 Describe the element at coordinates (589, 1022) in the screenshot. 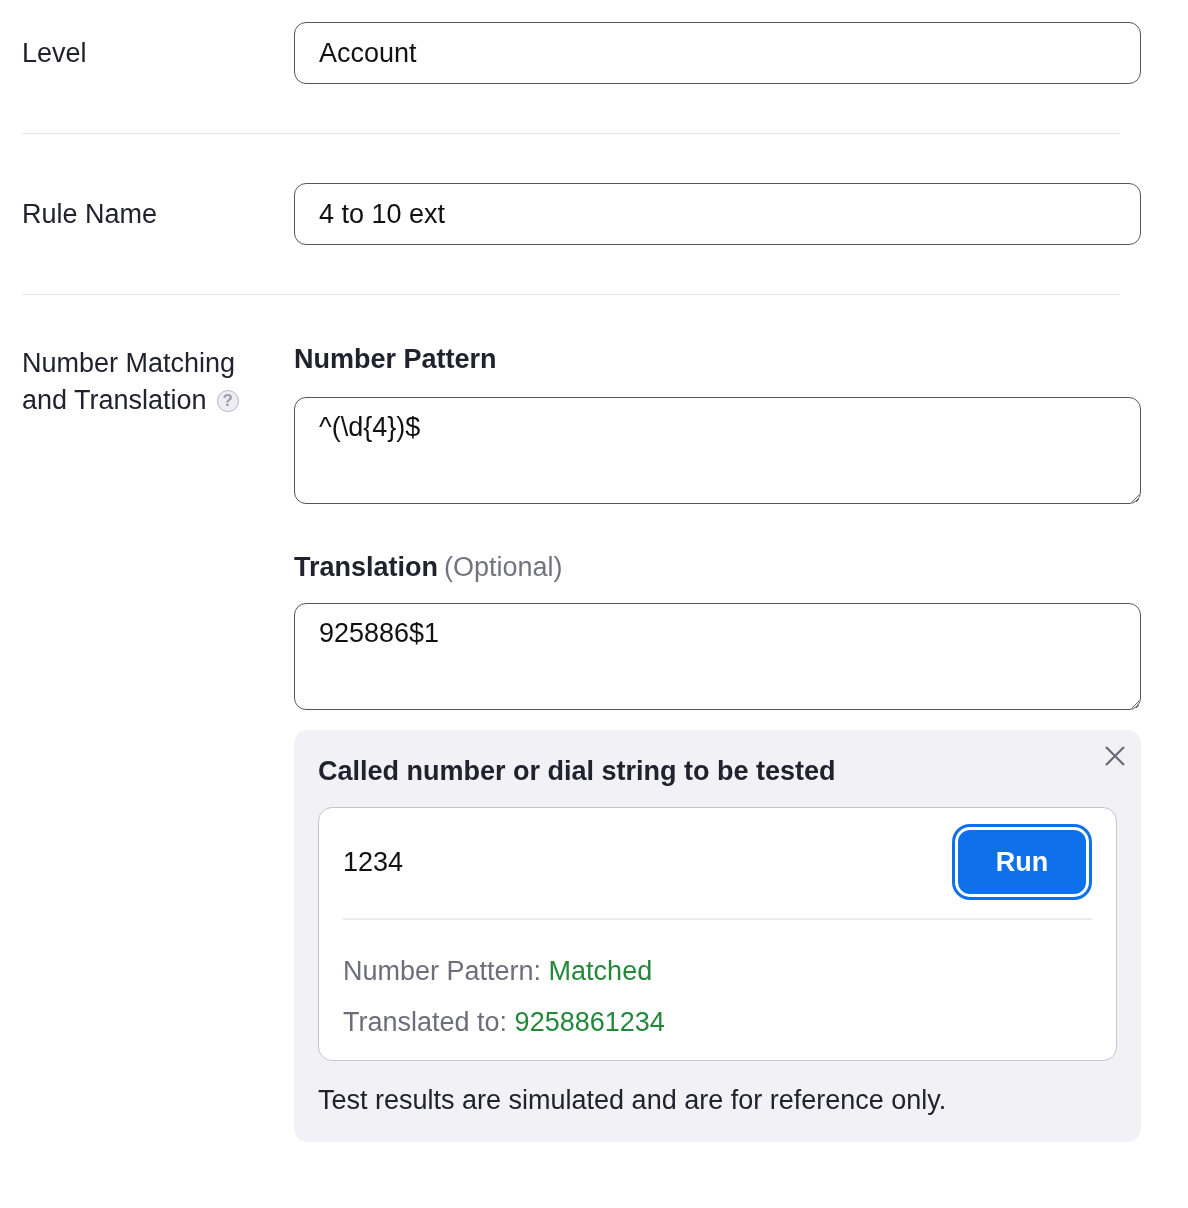

I see `result-value: 9258861234` at that location.